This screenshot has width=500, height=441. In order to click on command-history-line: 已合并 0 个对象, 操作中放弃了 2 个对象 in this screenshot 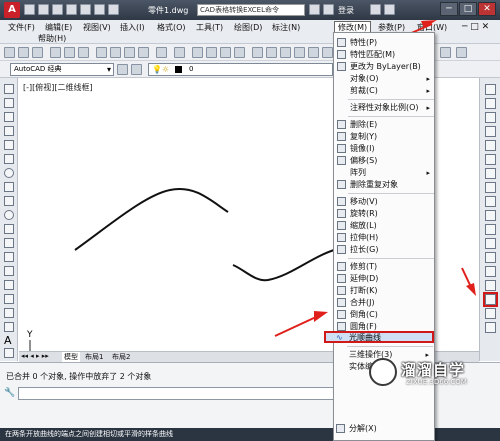, I will do `click(79, 376)`.